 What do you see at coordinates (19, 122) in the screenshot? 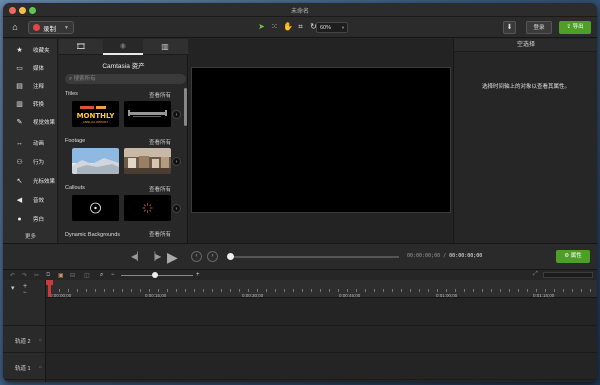
I see `magic-wand-icon: ✎` at bounding box center [19, 122].